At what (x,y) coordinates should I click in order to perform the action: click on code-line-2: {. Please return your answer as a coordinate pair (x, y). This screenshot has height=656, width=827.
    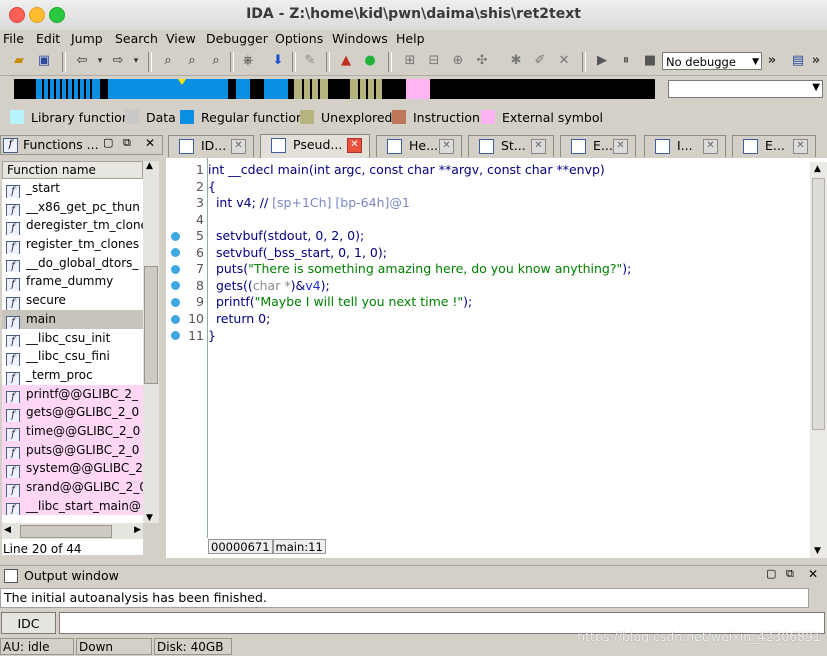
    Looking at the image, I should click on (212, 186).